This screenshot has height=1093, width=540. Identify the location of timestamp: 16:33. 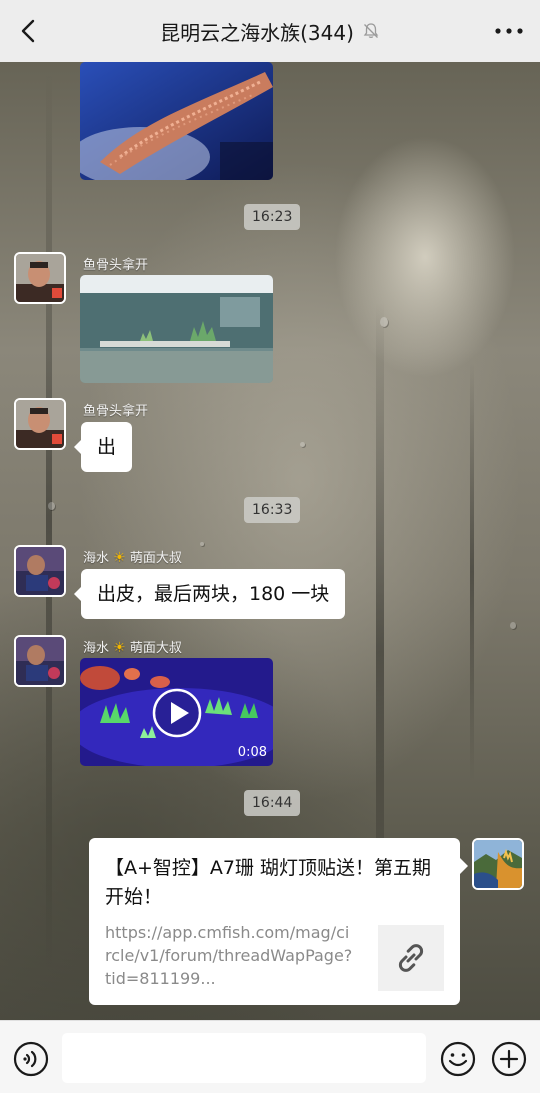
(272, 510).